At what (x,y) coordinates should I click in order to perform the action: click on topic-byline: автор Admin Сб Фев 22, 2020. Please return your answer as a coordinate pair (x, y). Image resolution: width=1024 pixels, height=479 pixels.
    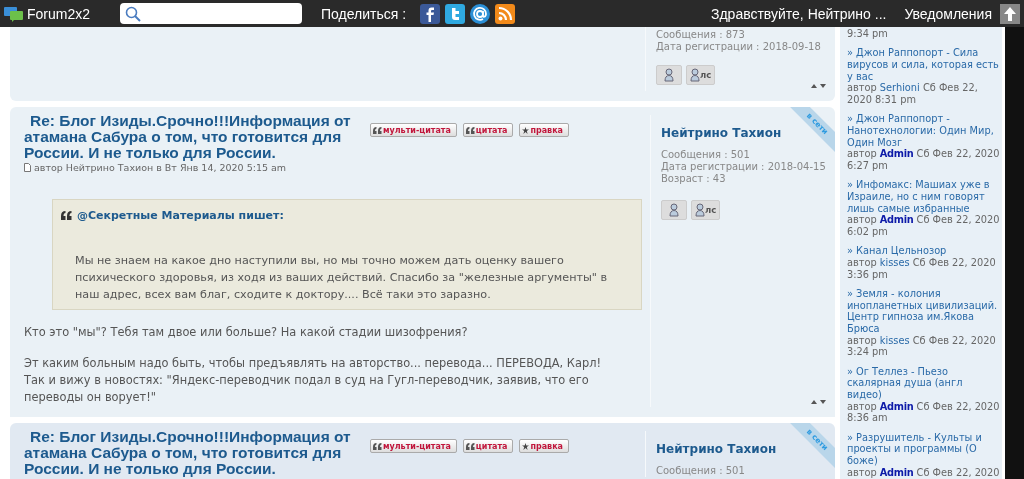
    Looking at the image, I should click on (923, 472).